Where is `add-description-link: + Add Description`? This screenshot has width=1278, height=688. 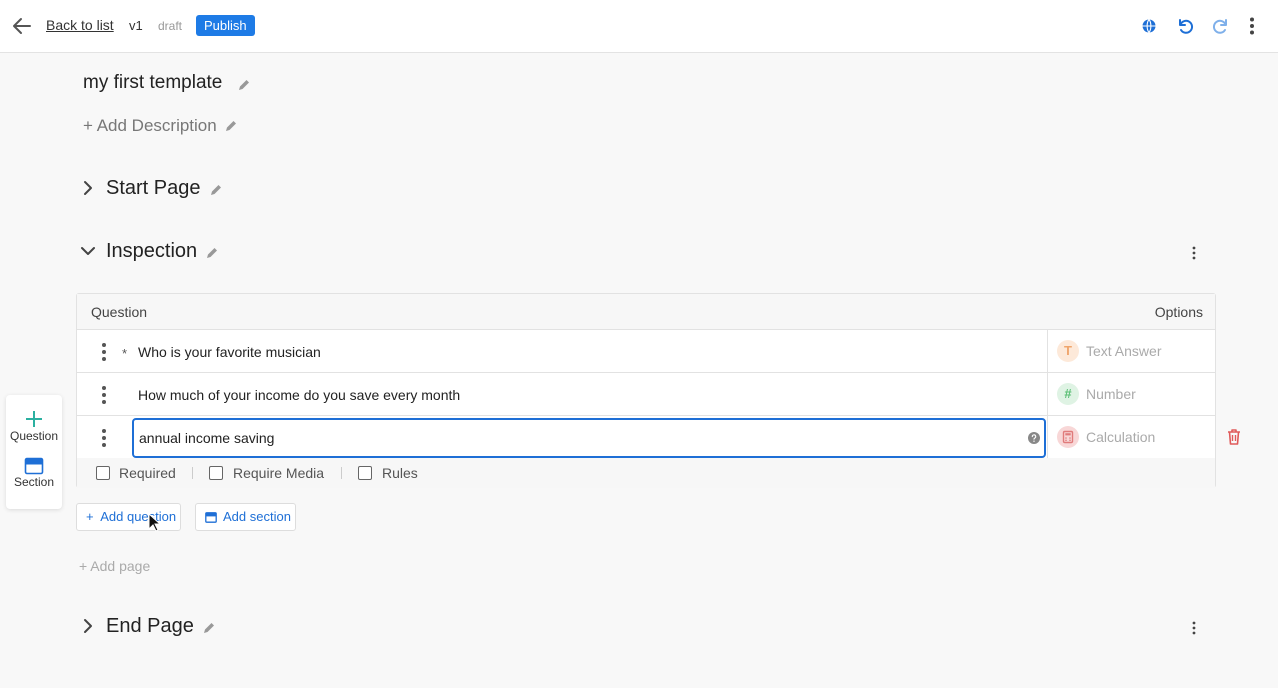
add-description-link: + Add Description is located at coordinates (150, 126).